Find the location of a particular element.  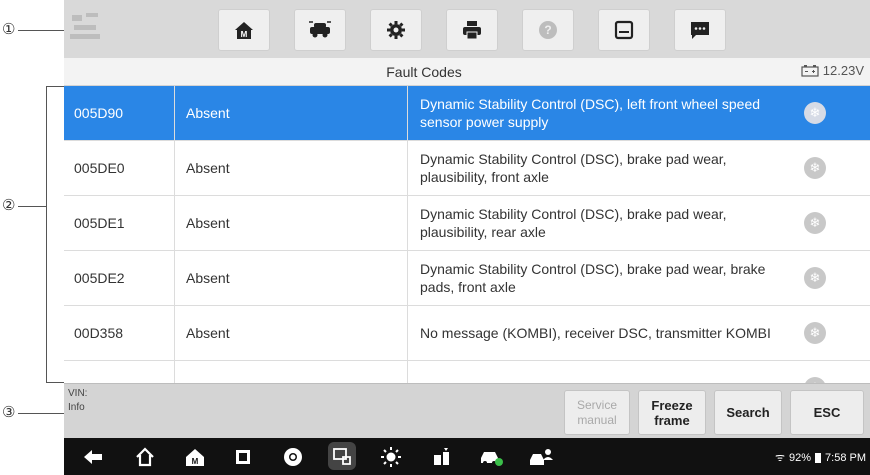

home-icon: M is located at coordinates (244, 30).